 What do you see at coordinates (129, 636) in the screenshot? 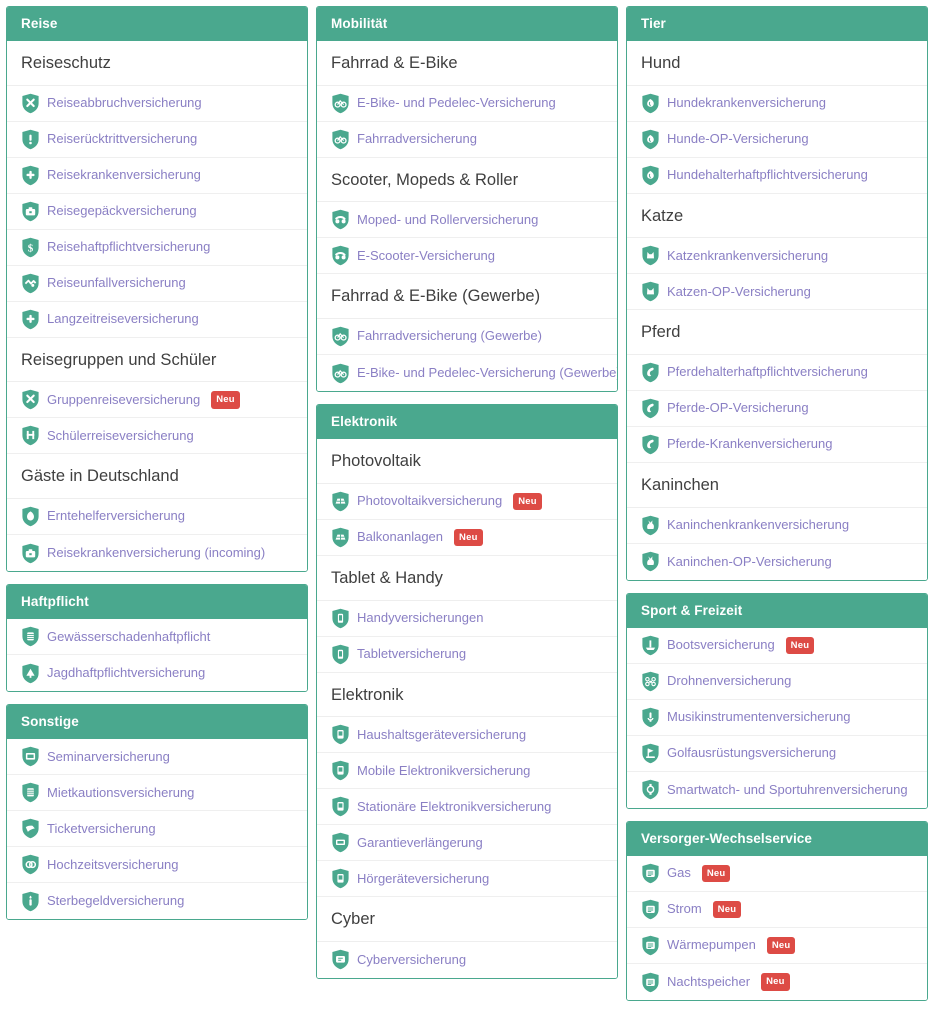
I see `insurance-link-label: Gewässerschadenhaftpflicht` at bounding box center [129, 636].